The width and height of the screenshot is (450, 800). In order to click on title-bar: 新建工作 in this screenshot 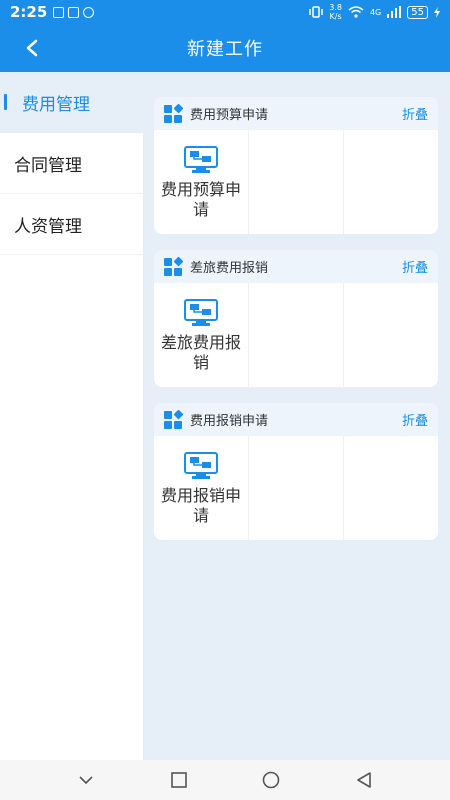, I will do `click(225, 48)`.